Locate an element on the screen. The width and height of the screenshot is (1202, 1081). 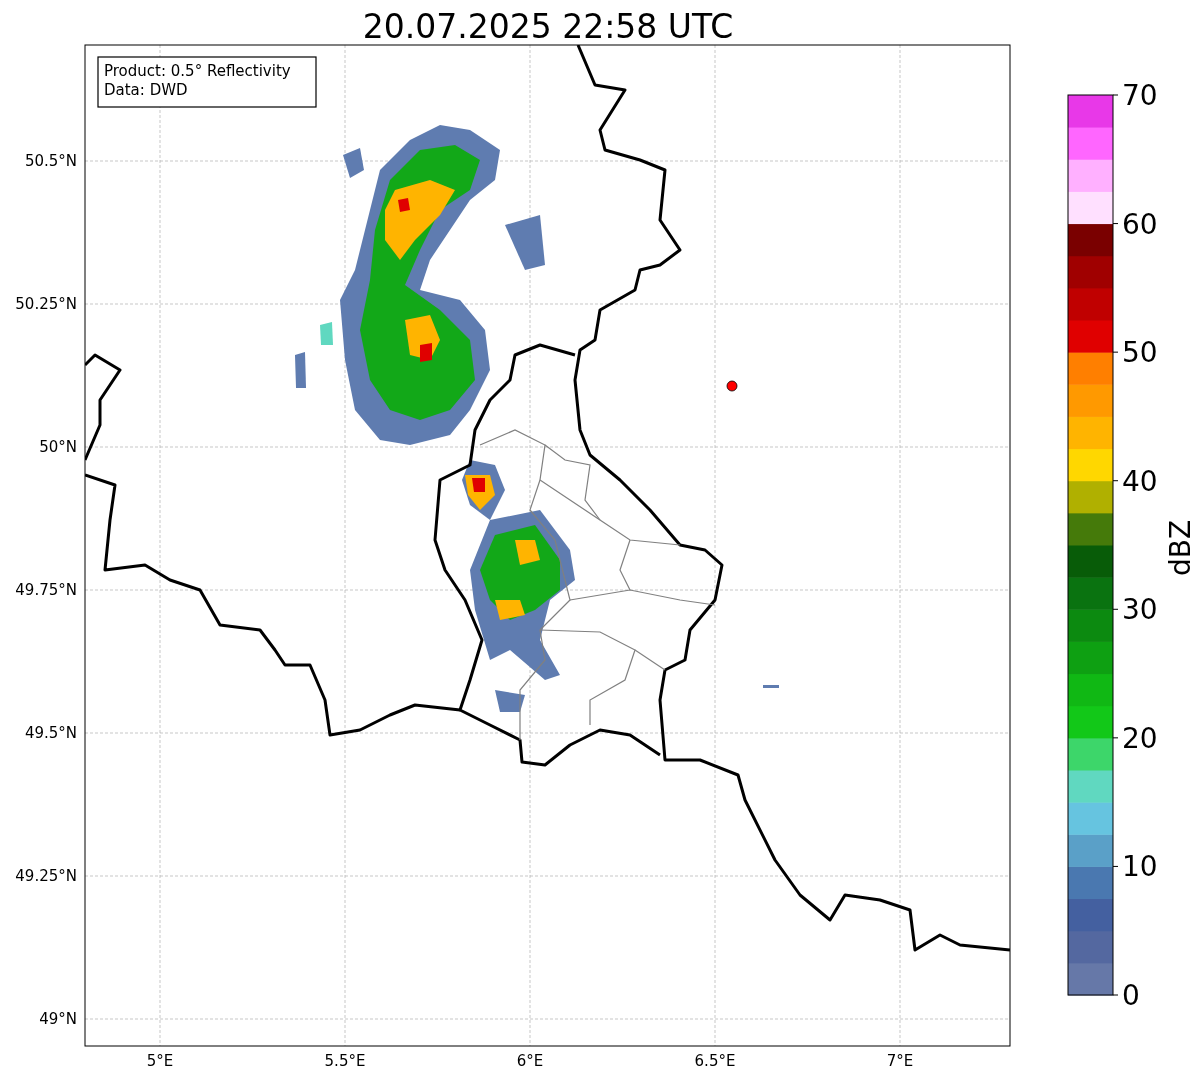
colorbar-tick-label: 70 is located at coordinates (1140, 95).